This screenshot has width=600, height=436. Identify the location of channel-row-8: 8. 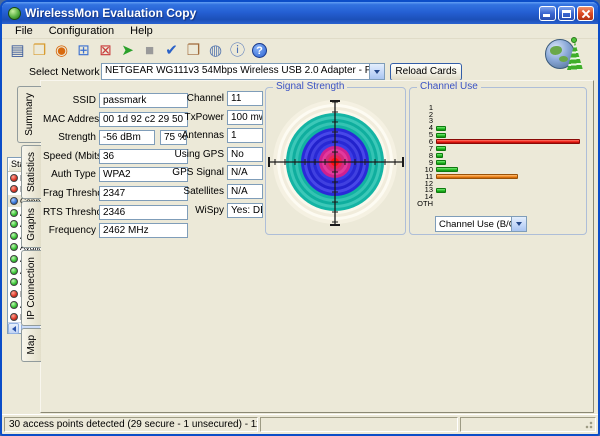
(499, 155).